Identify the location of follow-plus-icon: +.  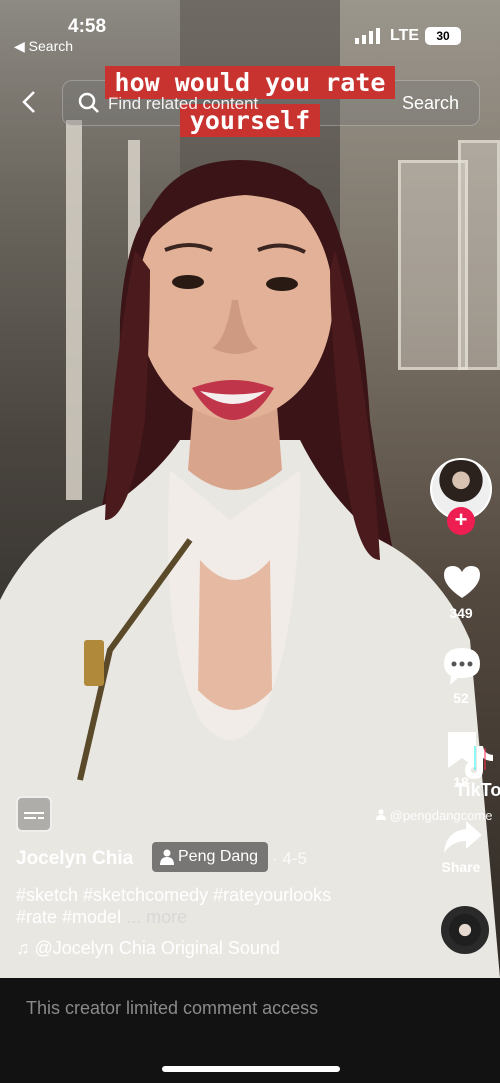
(461, 521).